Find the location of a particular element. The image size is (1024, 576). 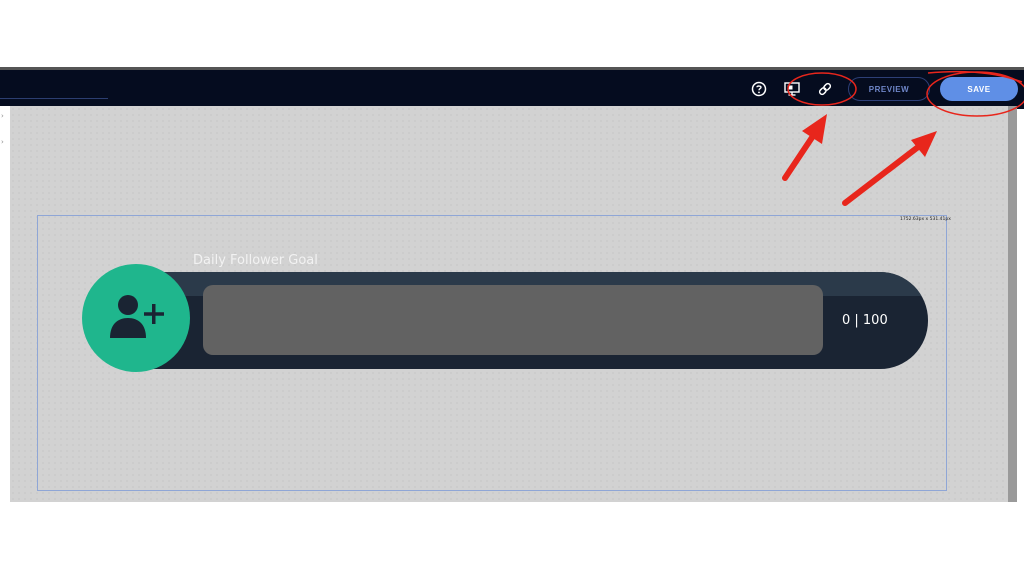

progress-track is located at coordinates (513, 320).